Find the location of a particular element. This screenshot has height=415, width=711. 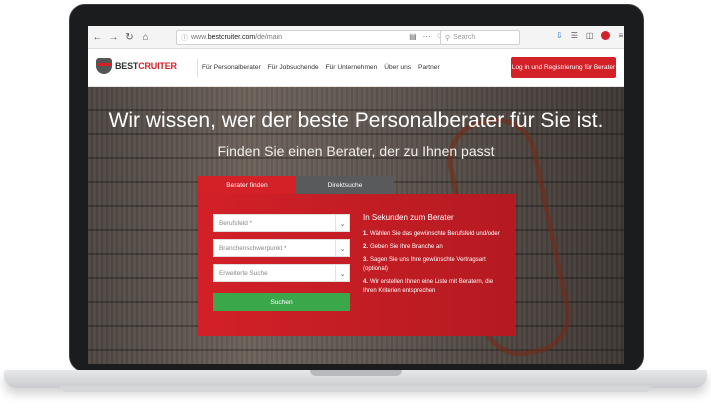

forward-icon: → is located at coordinates (113, 37).